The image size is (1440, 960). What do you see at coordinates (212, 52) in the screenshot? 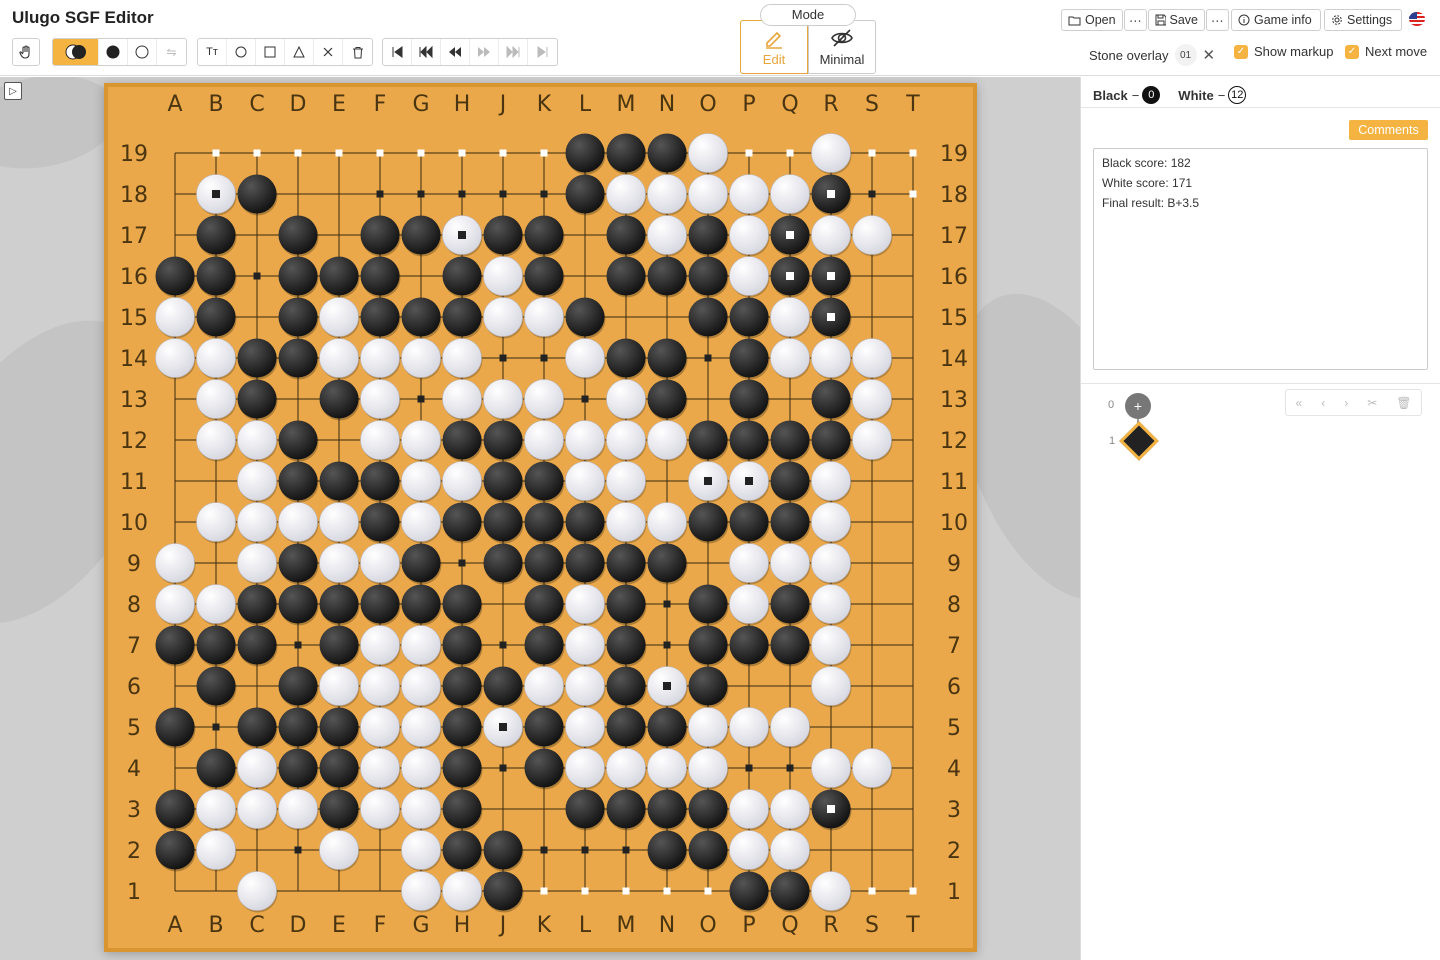
I see `label-tool-button: Tт` at bounding box center [212, 52].